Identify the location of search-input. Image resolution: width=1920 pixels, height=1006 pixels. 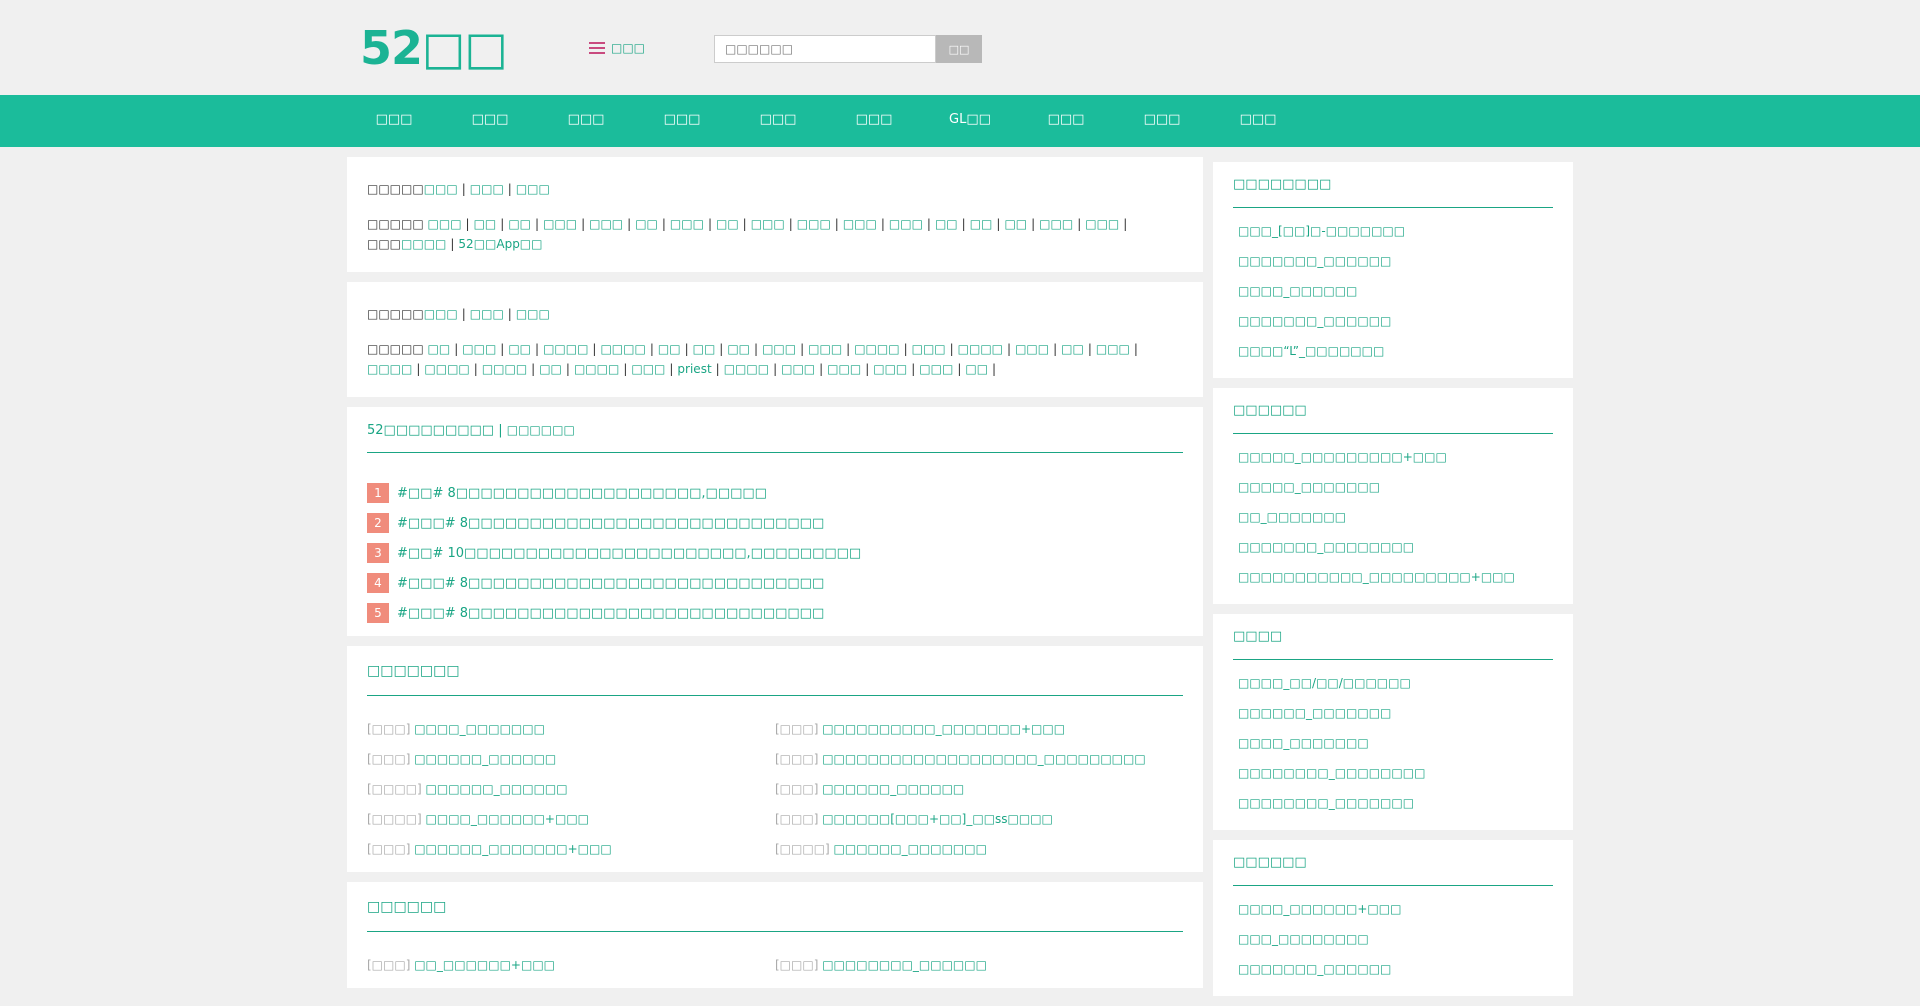
(825, 49).